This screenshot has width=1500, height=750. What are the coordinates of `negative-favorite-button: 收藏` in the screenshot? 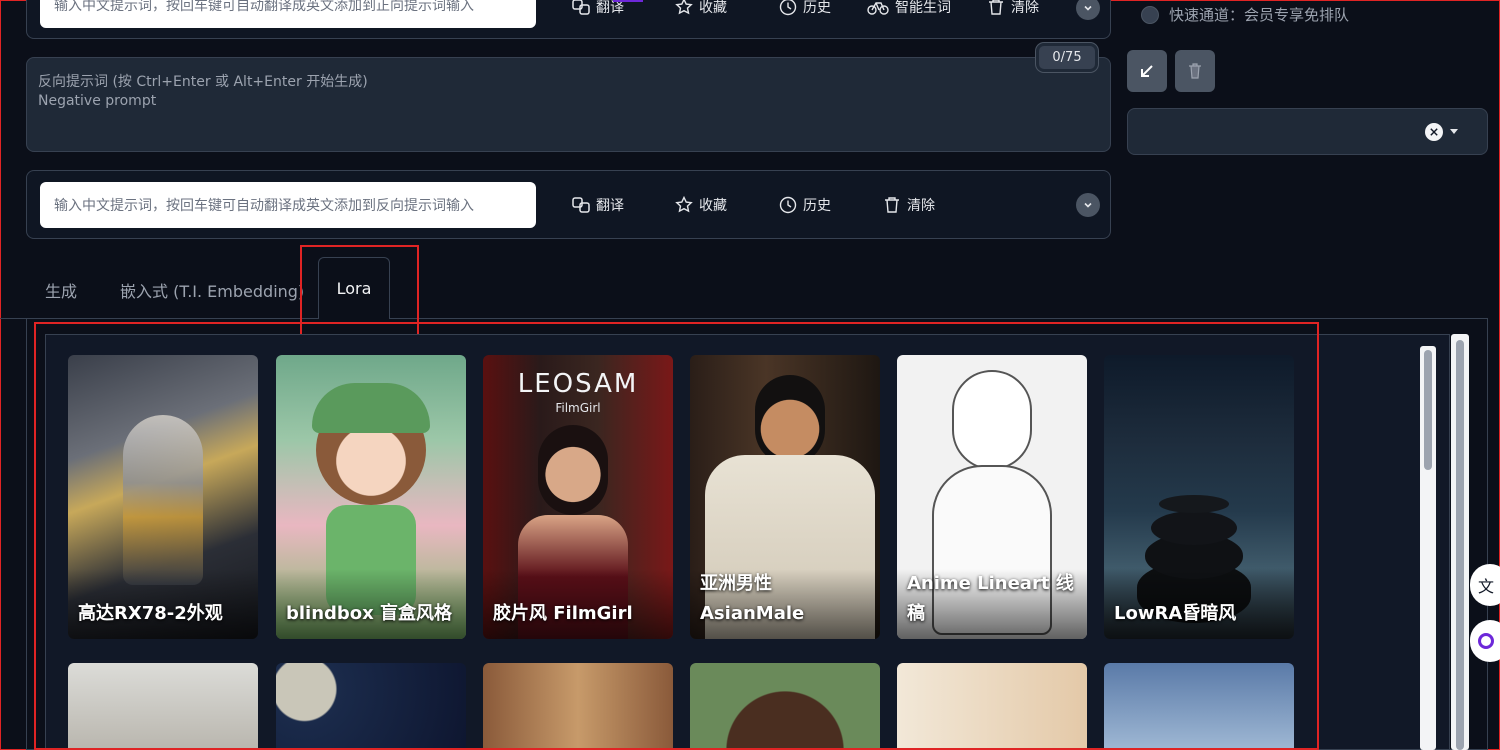 It's located at (701, 205).